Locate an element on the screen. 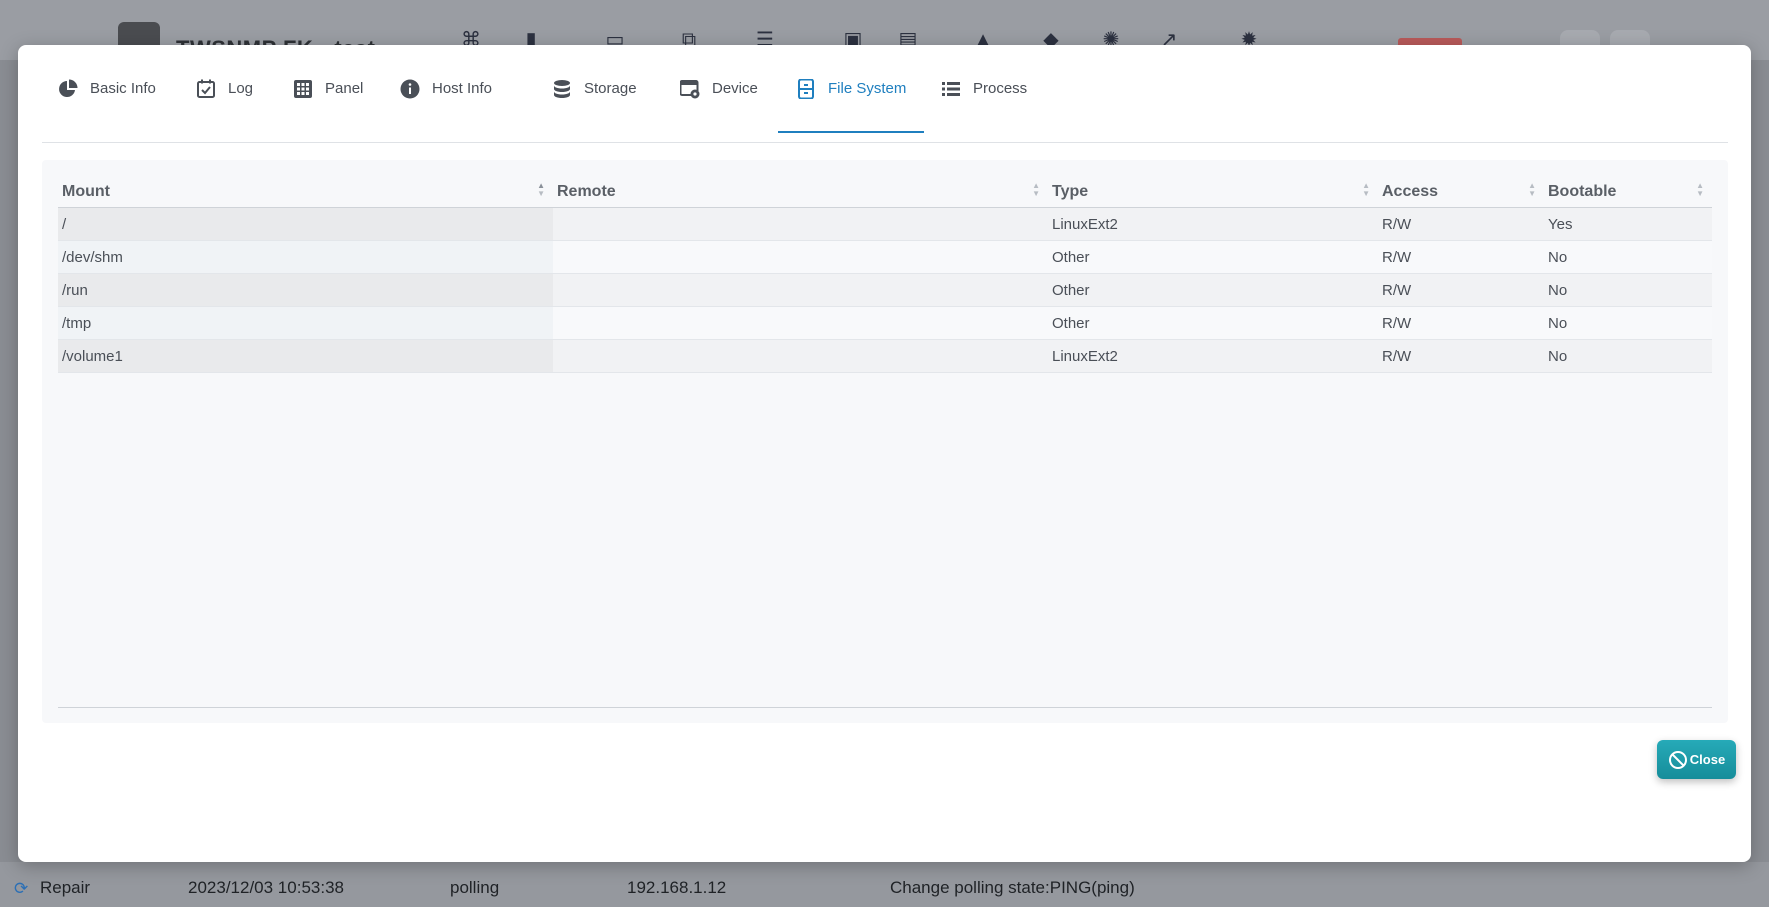 The image size is (1769, 907). cell-mount: /volume1 is located at coordinates (305, 356).